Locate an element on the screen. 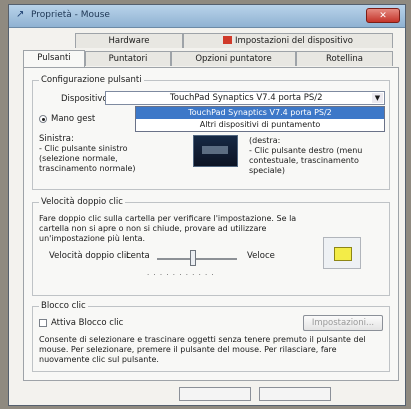  device-settings-icon is located at coordinates (227, 40).